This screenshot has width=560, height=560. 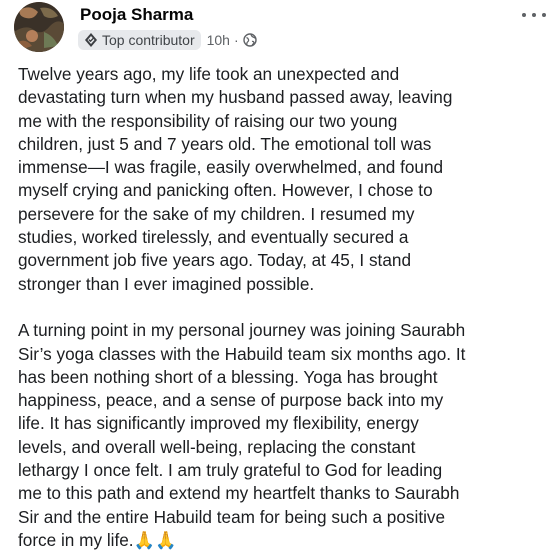 I want to click on badge-label: Top contributor, so click(x=148, y=40).